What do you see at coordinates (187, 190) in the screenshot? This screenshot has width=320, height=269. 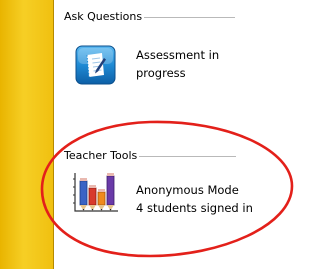 I see `anonymous-mode-line: Anonymous Mode` at bounding box center [187, 190].